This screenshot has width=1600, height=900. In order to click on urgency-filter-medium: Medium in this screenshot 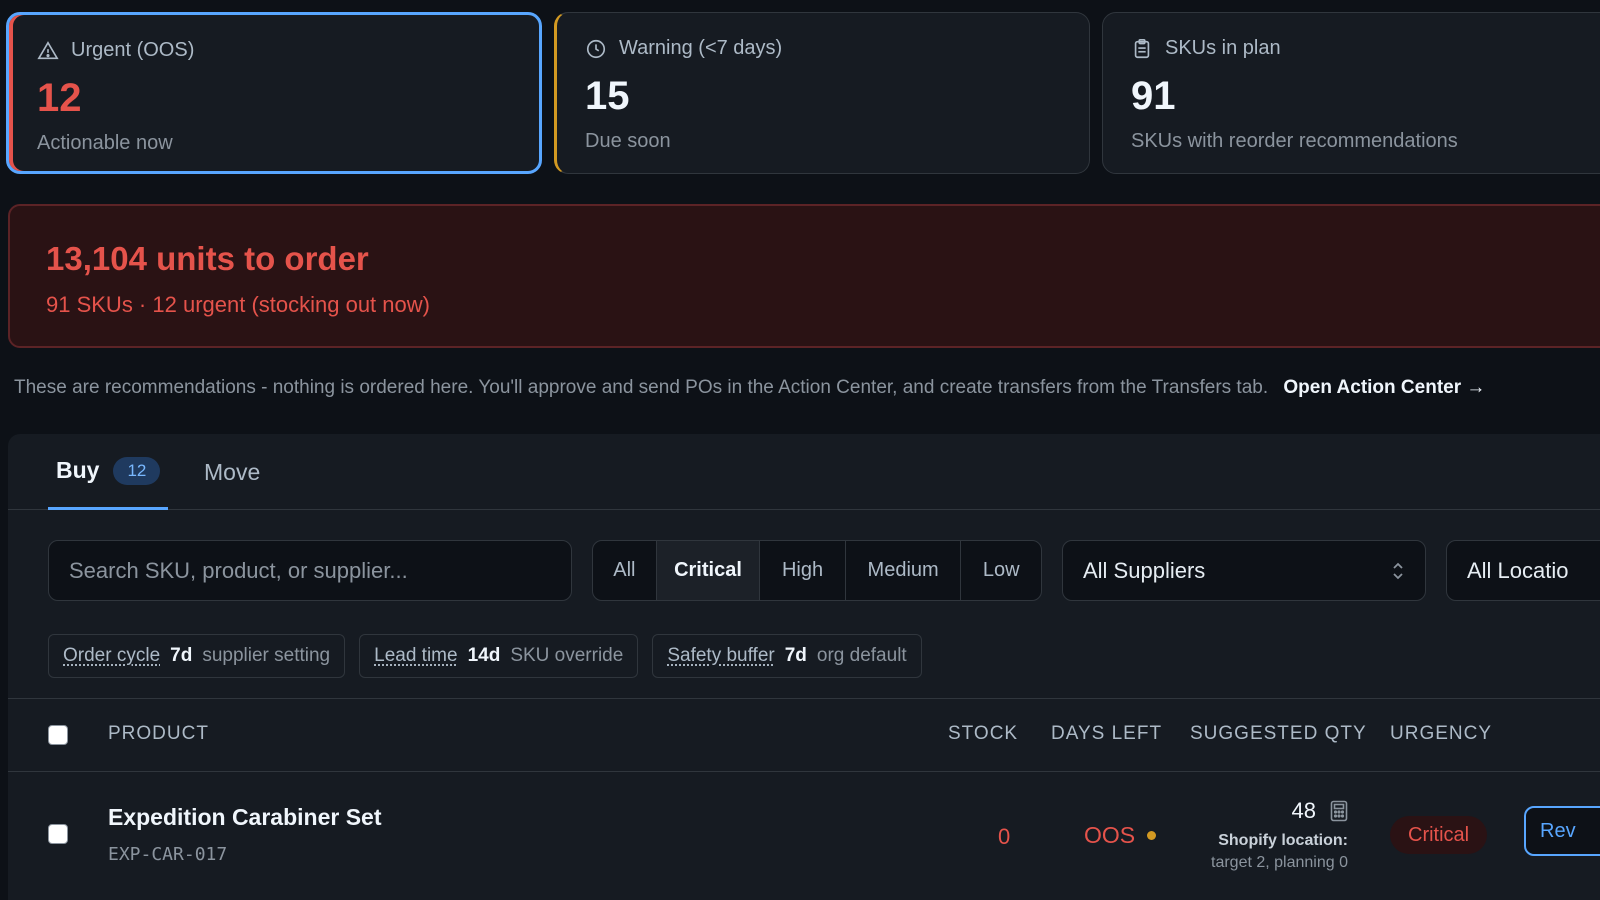, I will do `click(903, 570)`.